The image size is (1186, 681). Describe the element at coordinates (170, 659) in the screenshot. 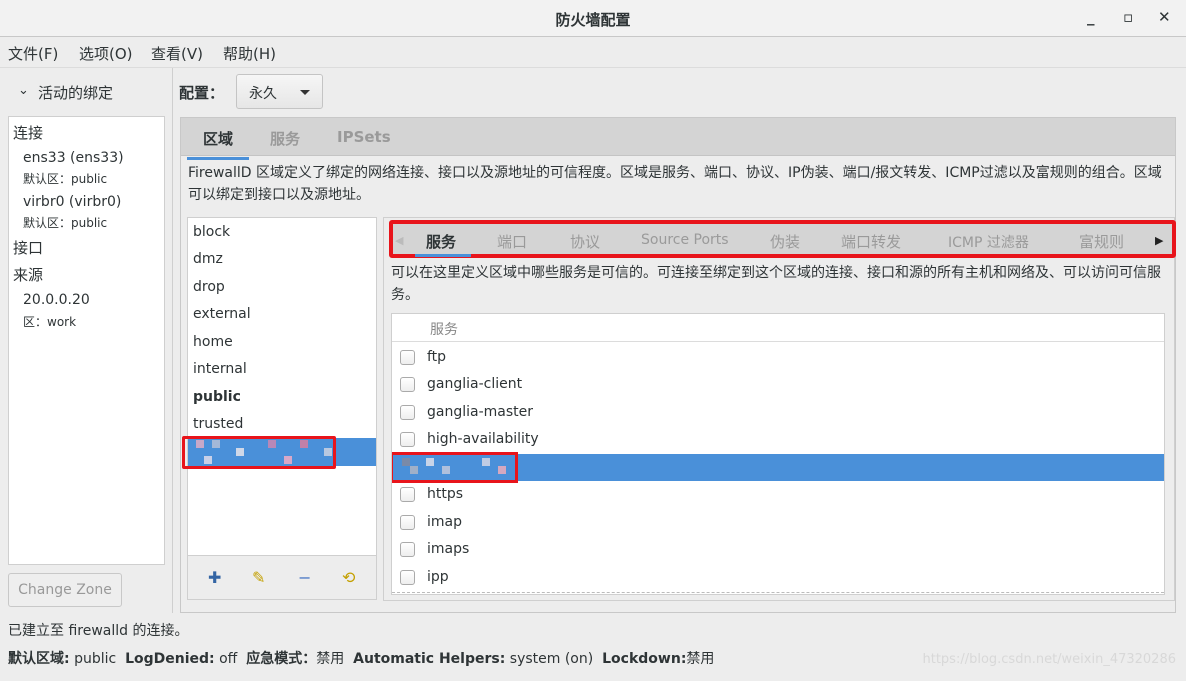

I see `logdenied-label: LogDenied:` at that location.